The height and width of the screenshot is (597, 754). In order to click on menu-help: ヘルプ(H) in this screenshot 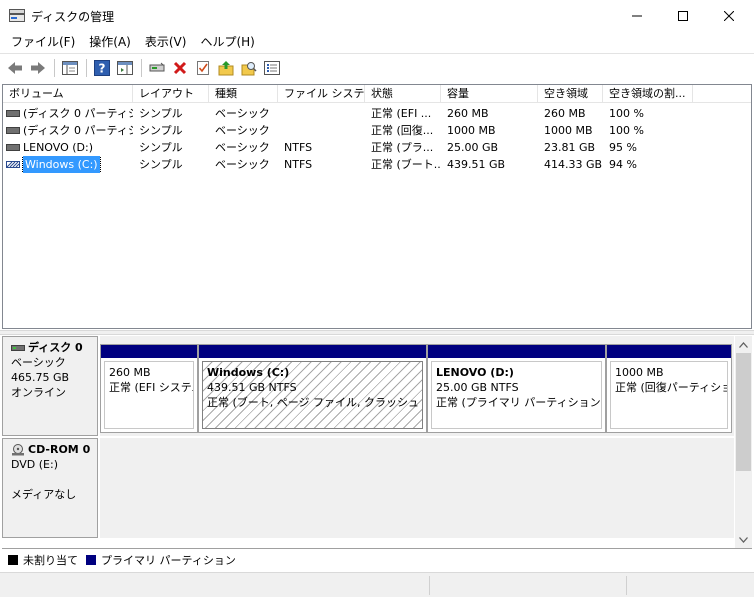, I will do `click(227, 42)`.